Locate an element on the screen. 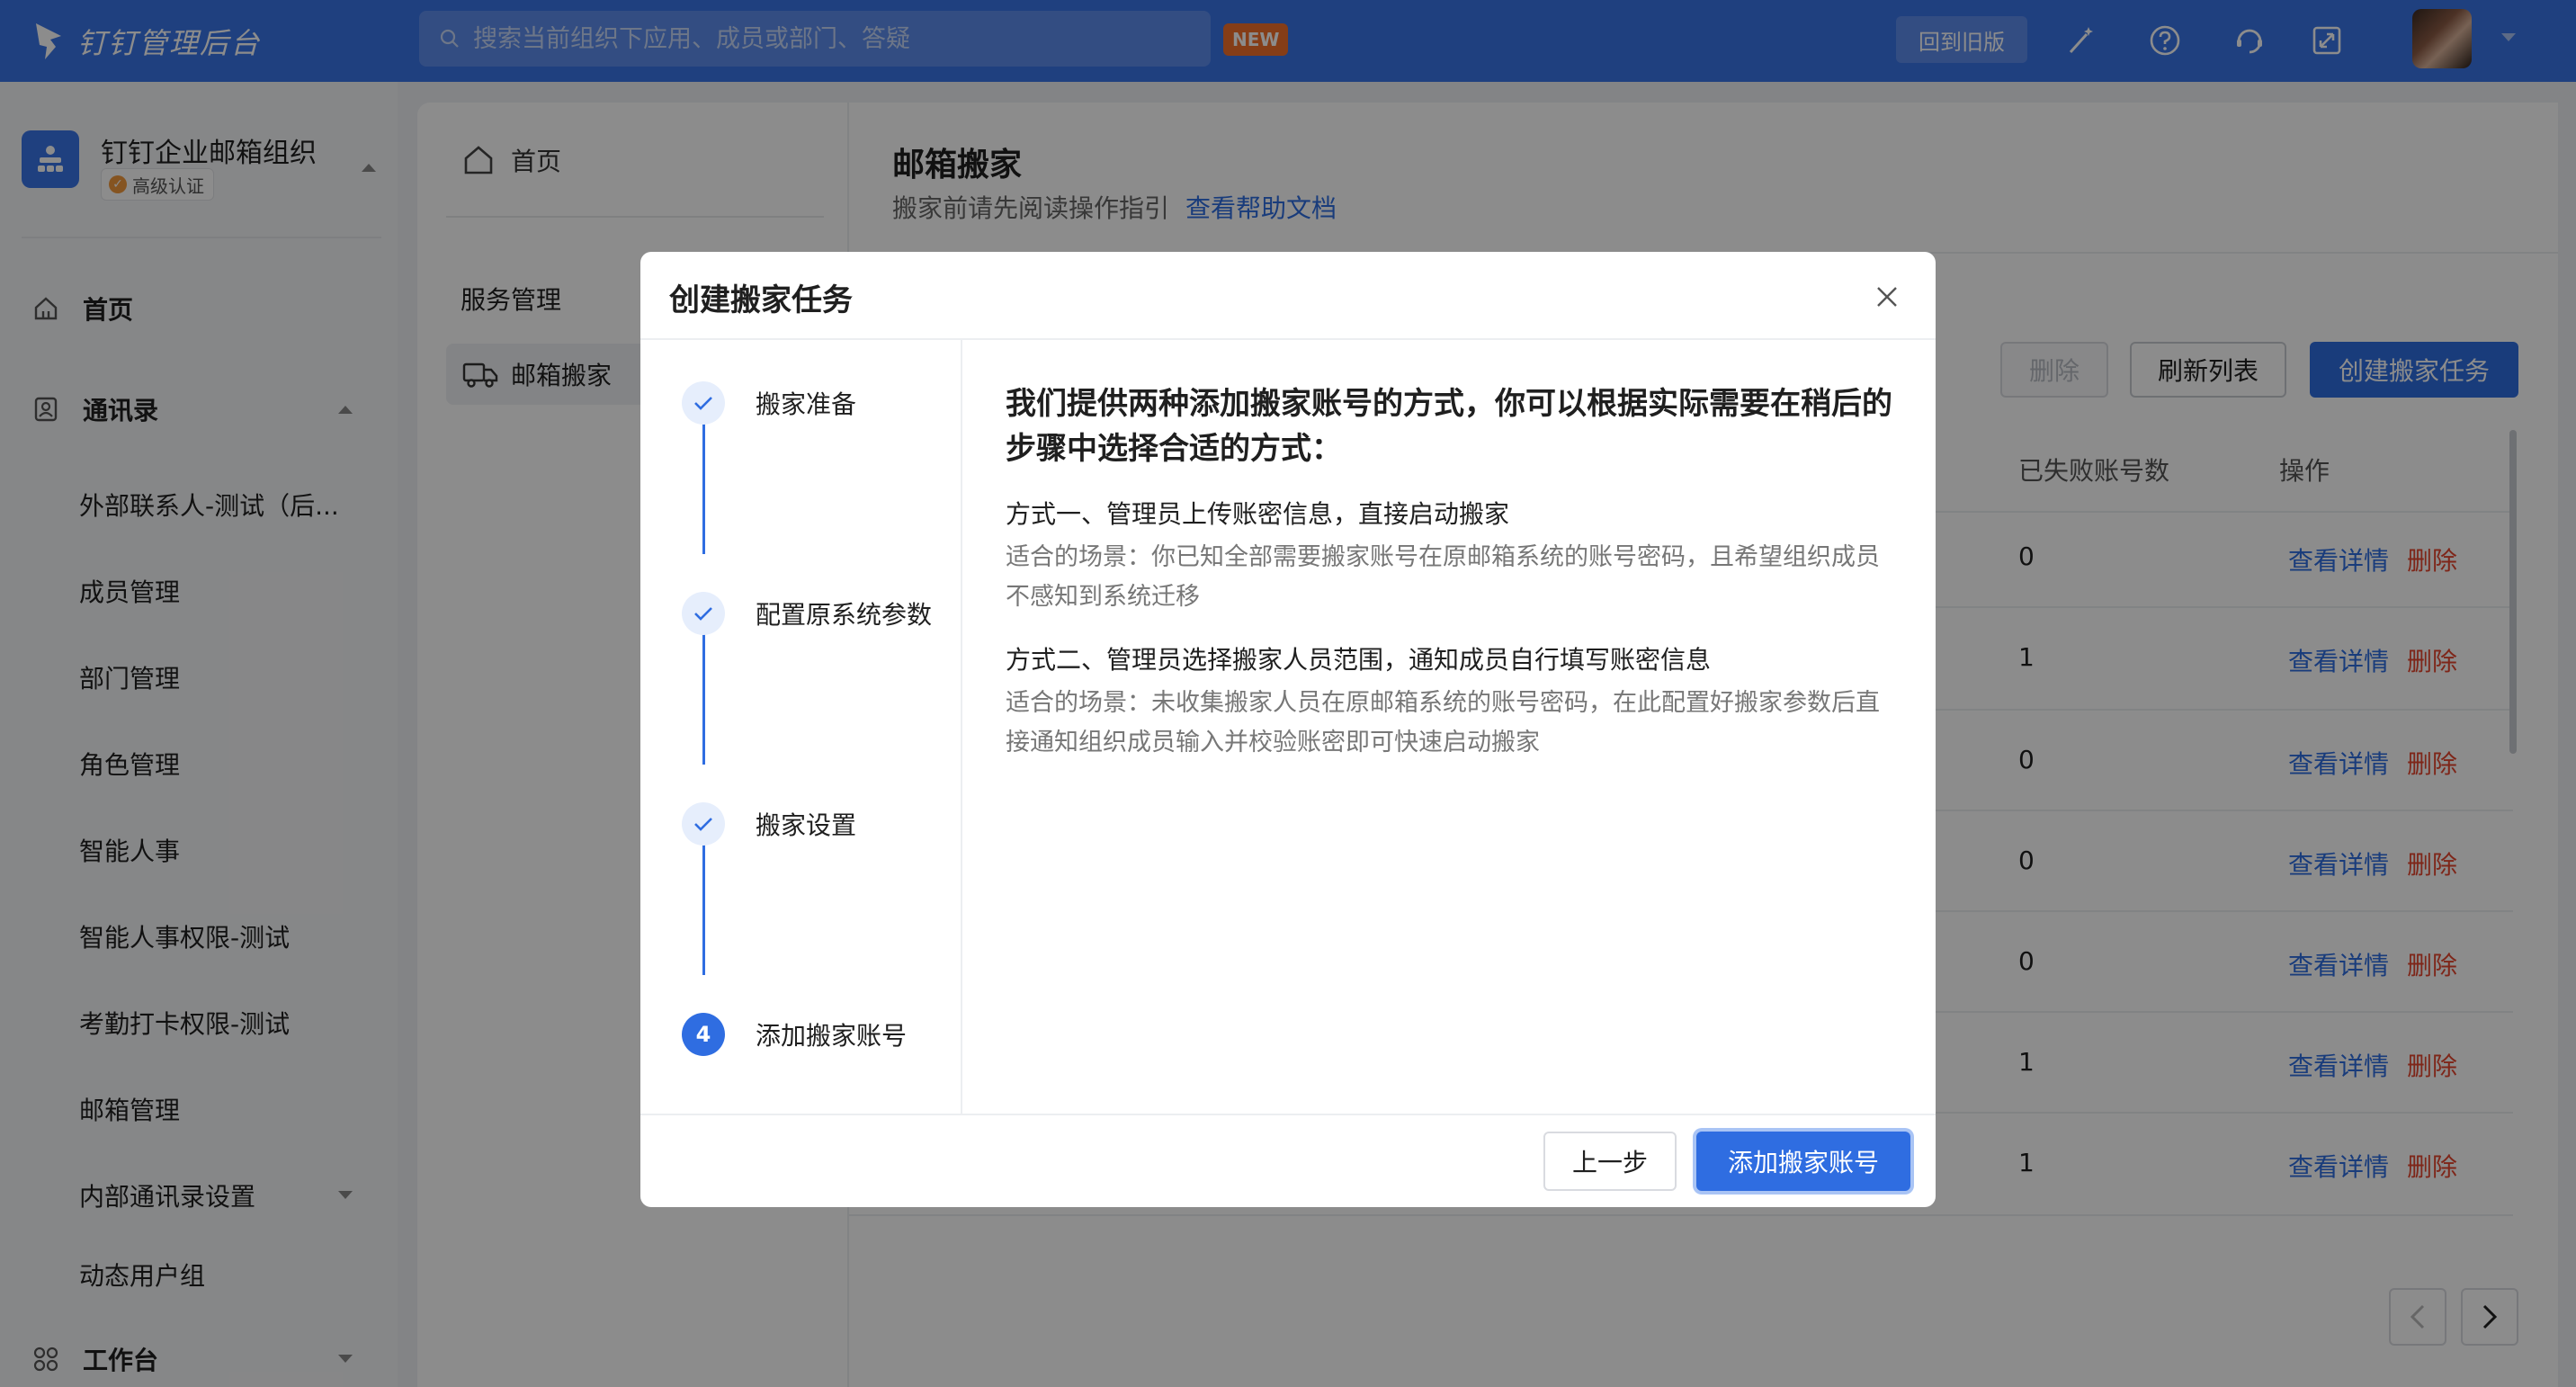 The image size is (2576, 1387). step-migration-prep: 搬家准备 is located at coordinates (769, 403).